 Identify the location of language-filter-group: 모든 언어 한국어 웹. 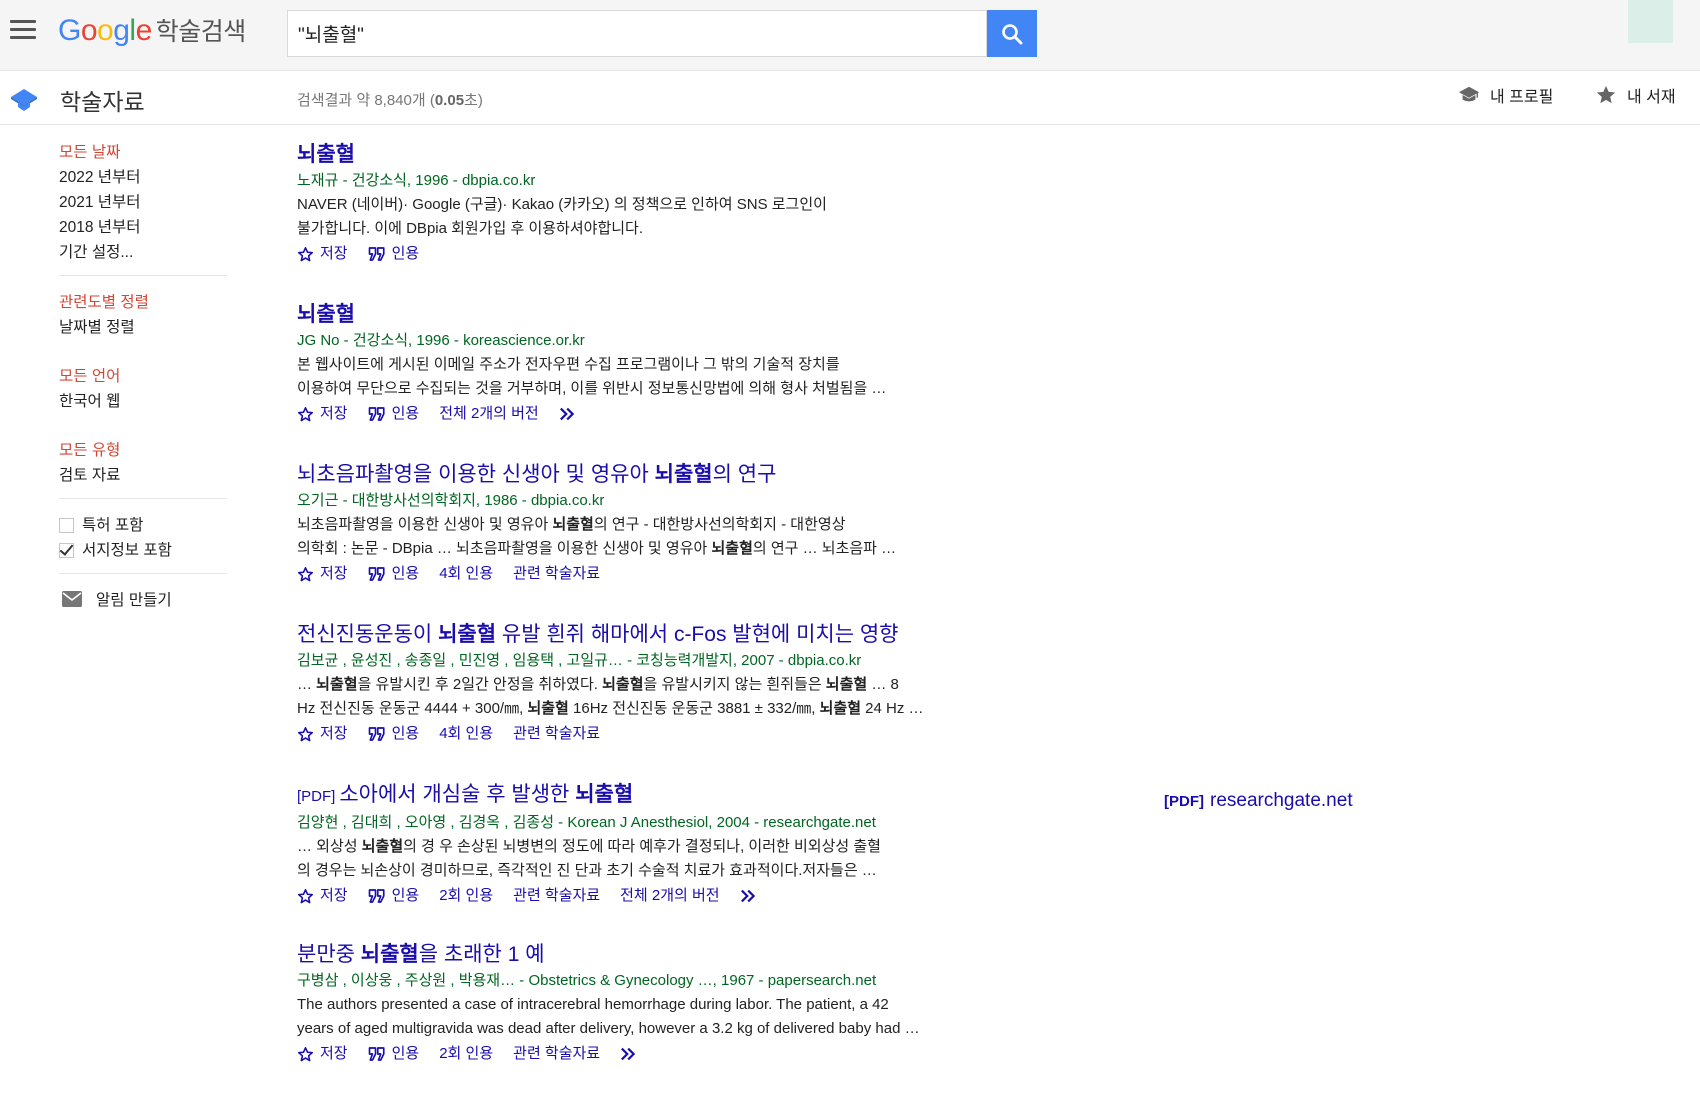
(143, 394).